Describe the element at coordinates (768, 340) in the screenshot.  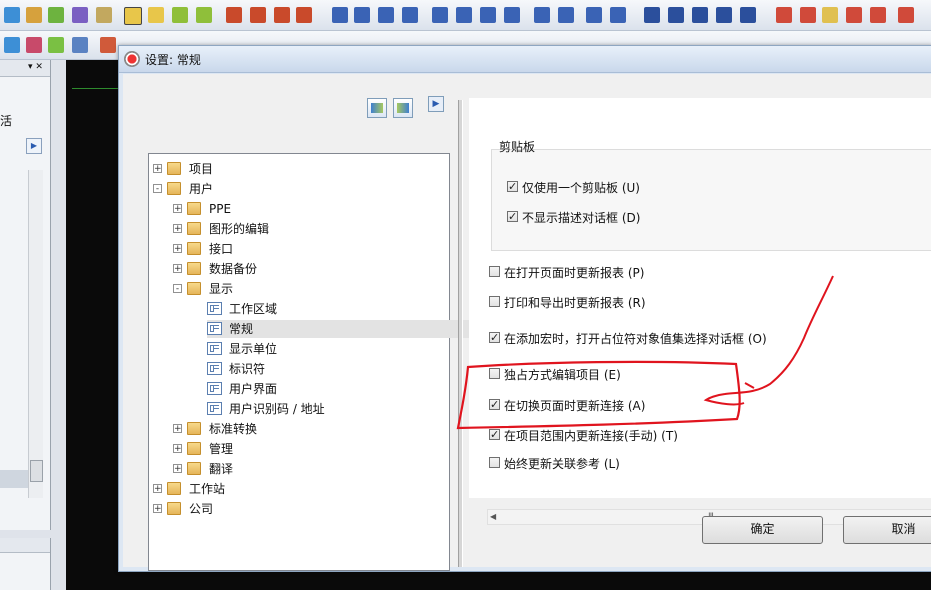
I see `annotation-arrow` at that location.